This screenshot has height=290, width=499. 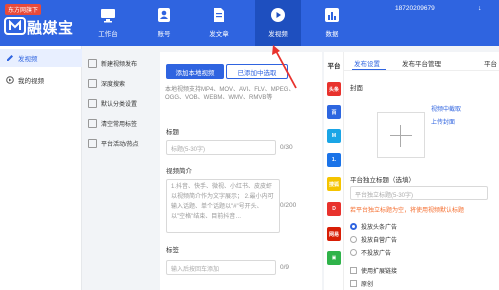 I want to click on document-icon, so click(x=219, y=15).